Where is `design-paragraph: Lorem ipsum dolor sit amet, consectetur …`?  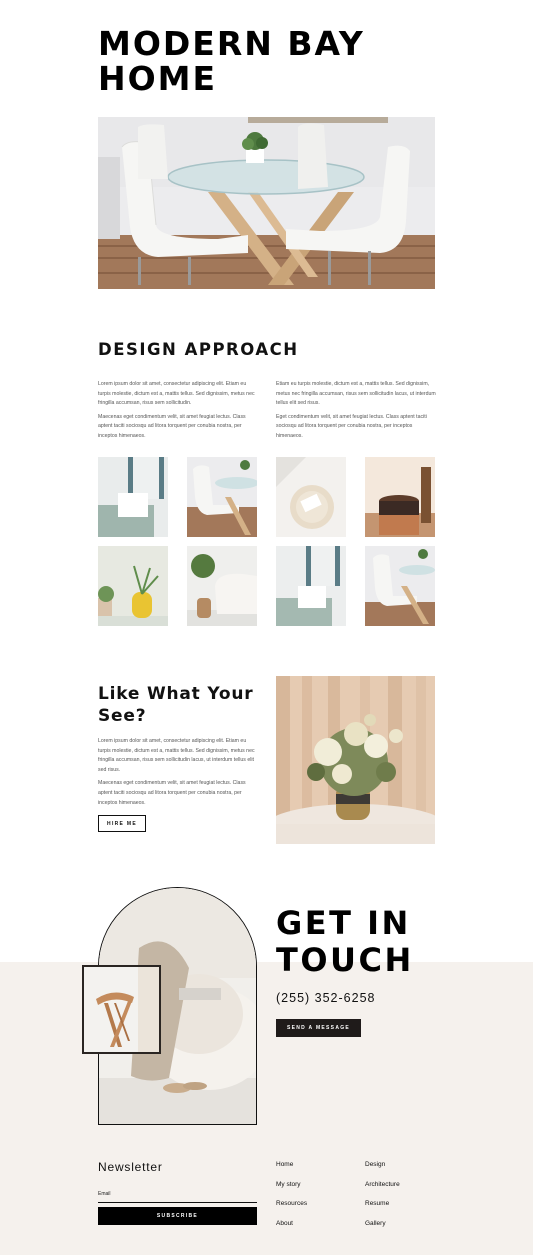 design-paragraph: Lorem ipsum dolor sit amet, consectetur … is located at coordinates (176, 394).